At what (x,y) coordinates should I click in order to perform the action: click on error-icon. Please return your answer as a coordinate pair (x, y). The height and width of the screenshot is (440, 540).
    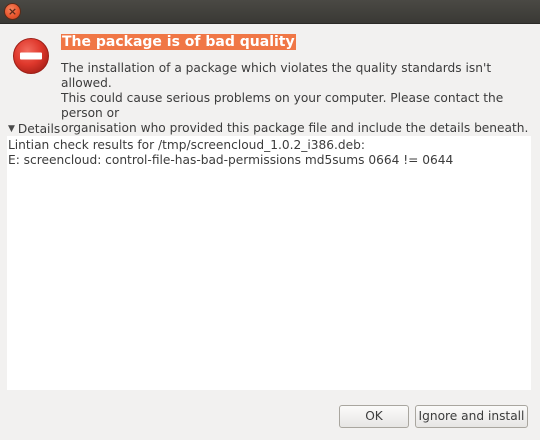
    Looking at the image, I should click on (31, 56).